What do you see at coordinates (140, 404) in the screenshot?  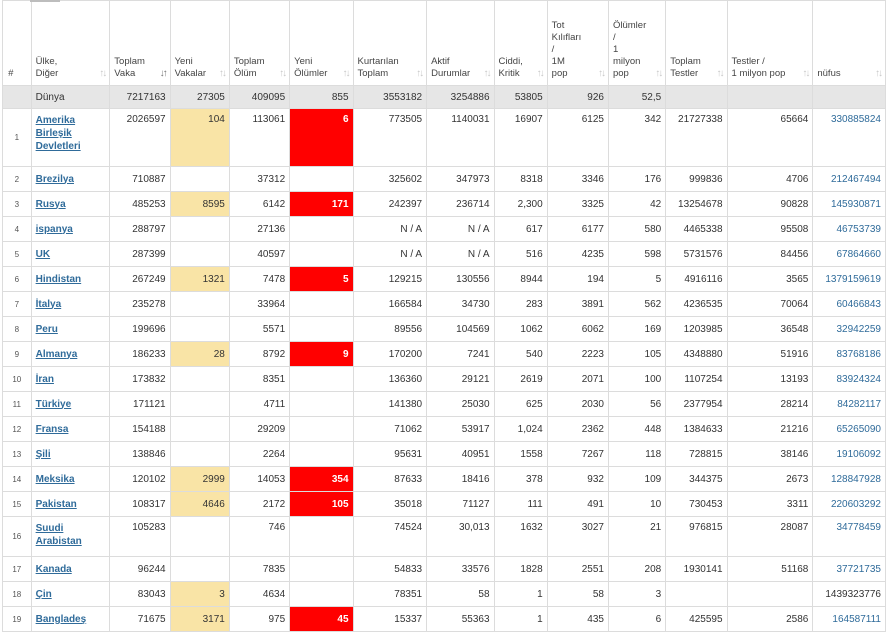 I see `cell-total-cases: 171121` at bounding box center [140, 404].